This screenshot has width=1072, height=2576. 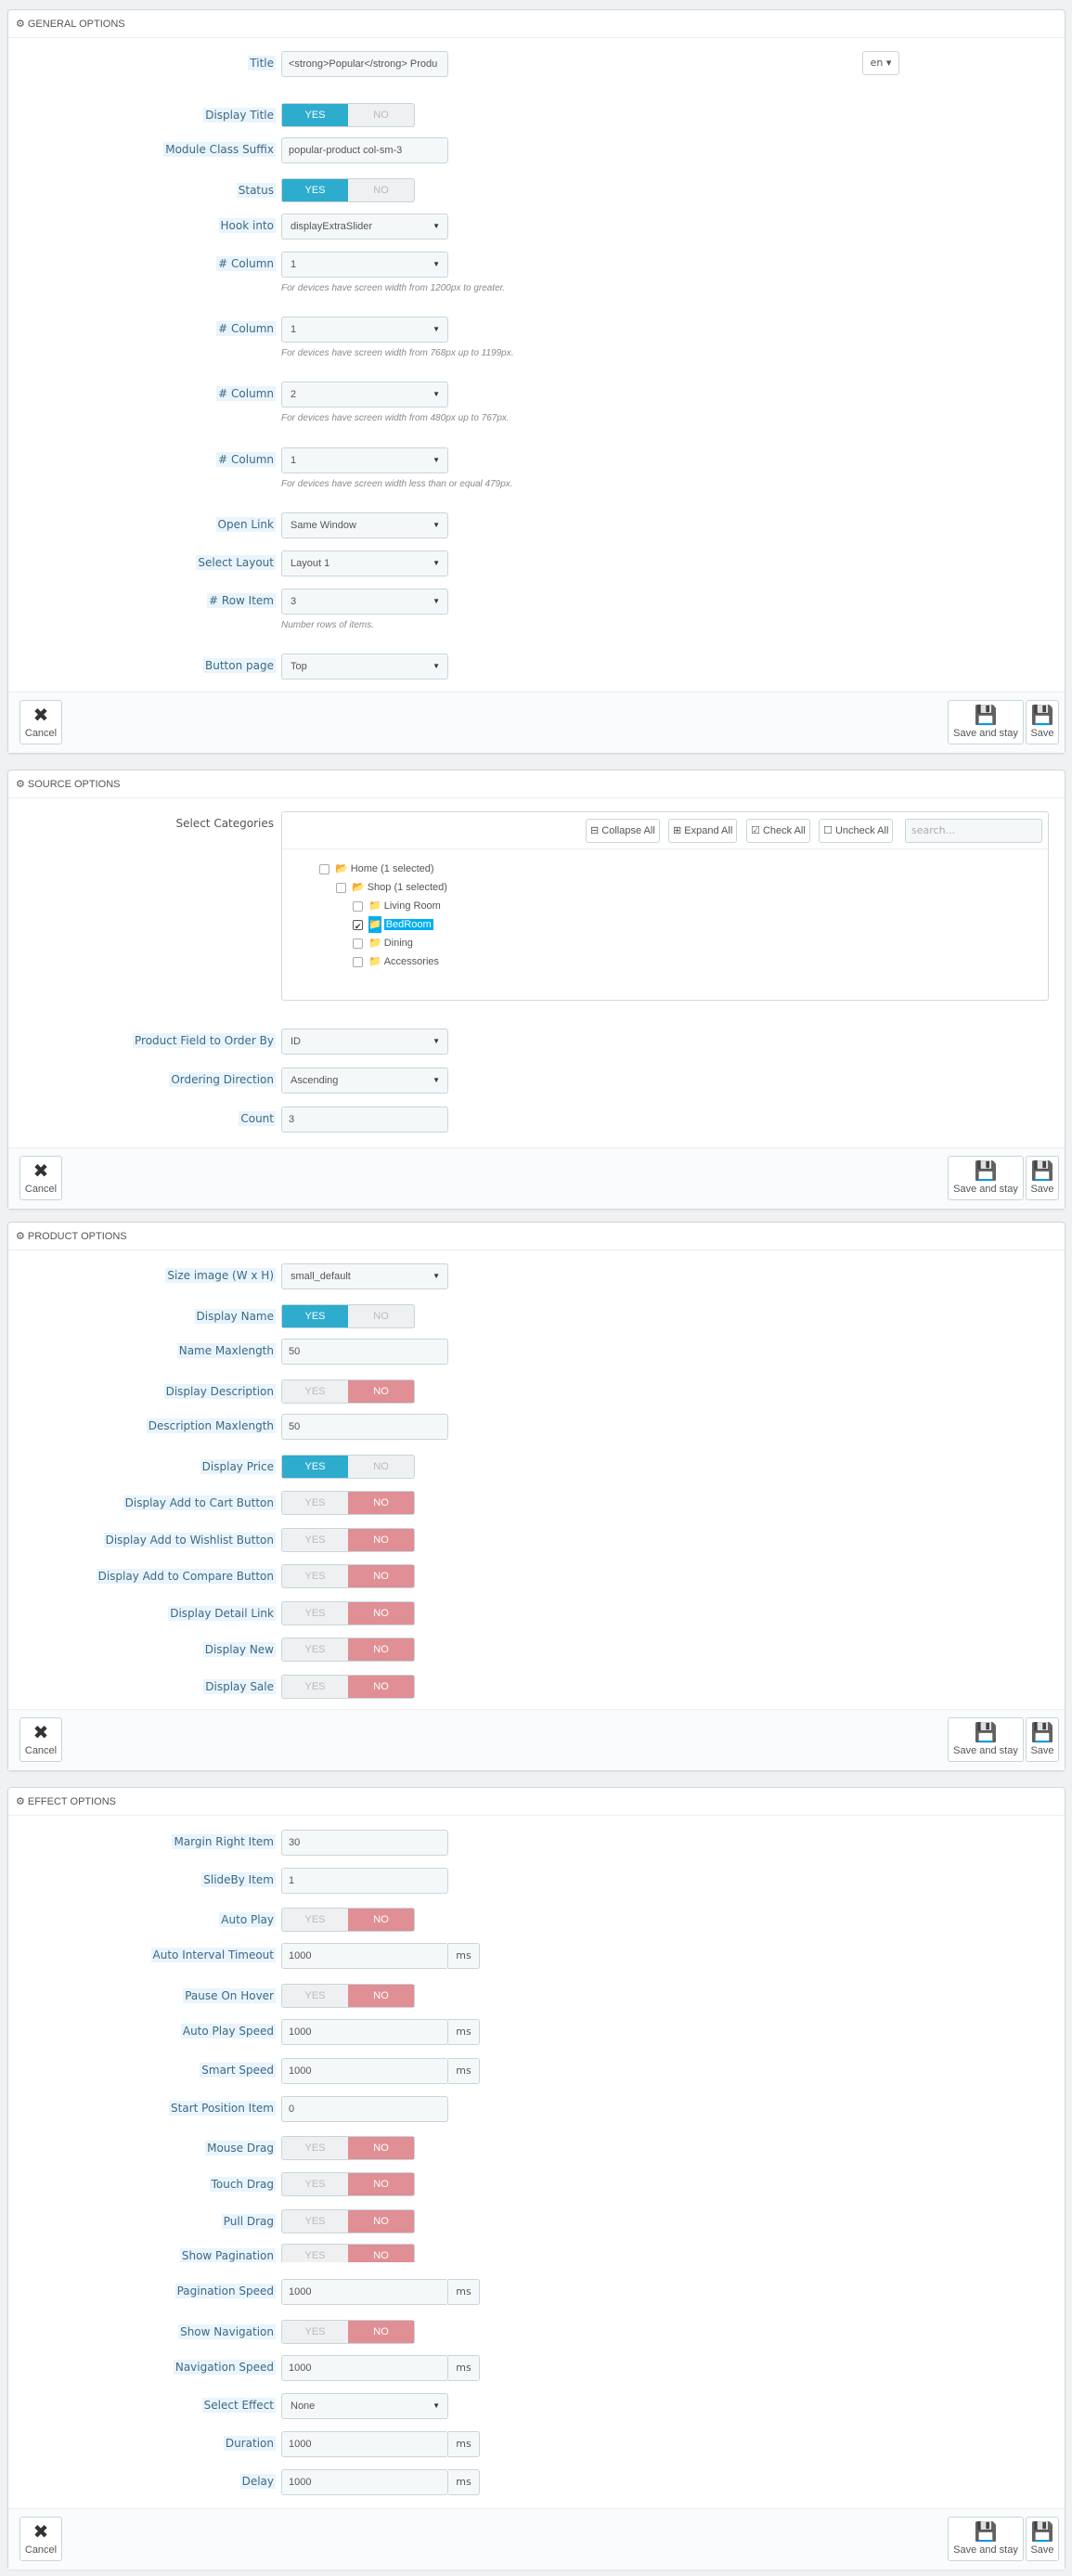 What do you see at coordinates (365, 1881) in the screenshot?
I see `slideby-item-input: 1` at bounding box center [365, 1881].